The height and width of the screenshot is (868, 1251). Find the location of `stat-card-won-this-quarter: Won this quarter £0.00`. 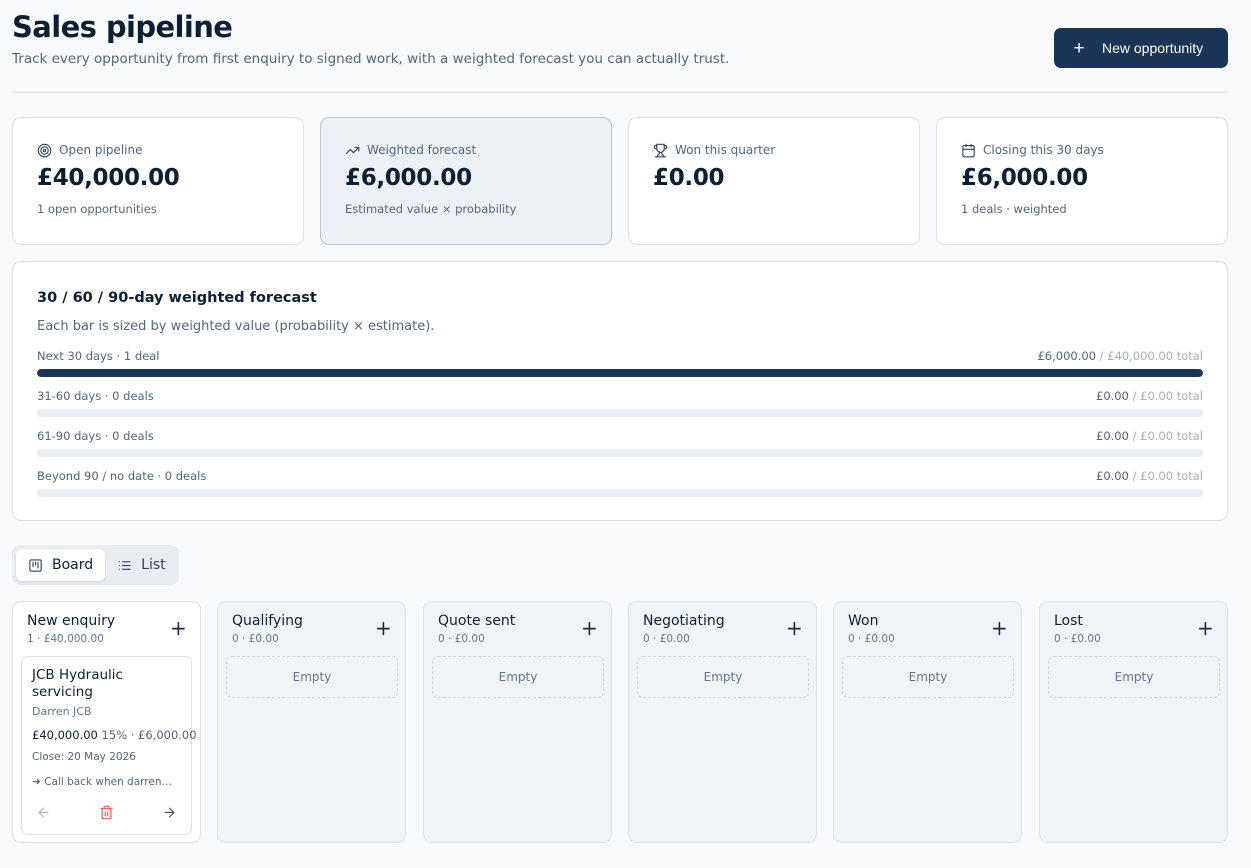

stat-card-won-this-quarter: Won this quarter £0.00 is located at coordinates (774, 181).